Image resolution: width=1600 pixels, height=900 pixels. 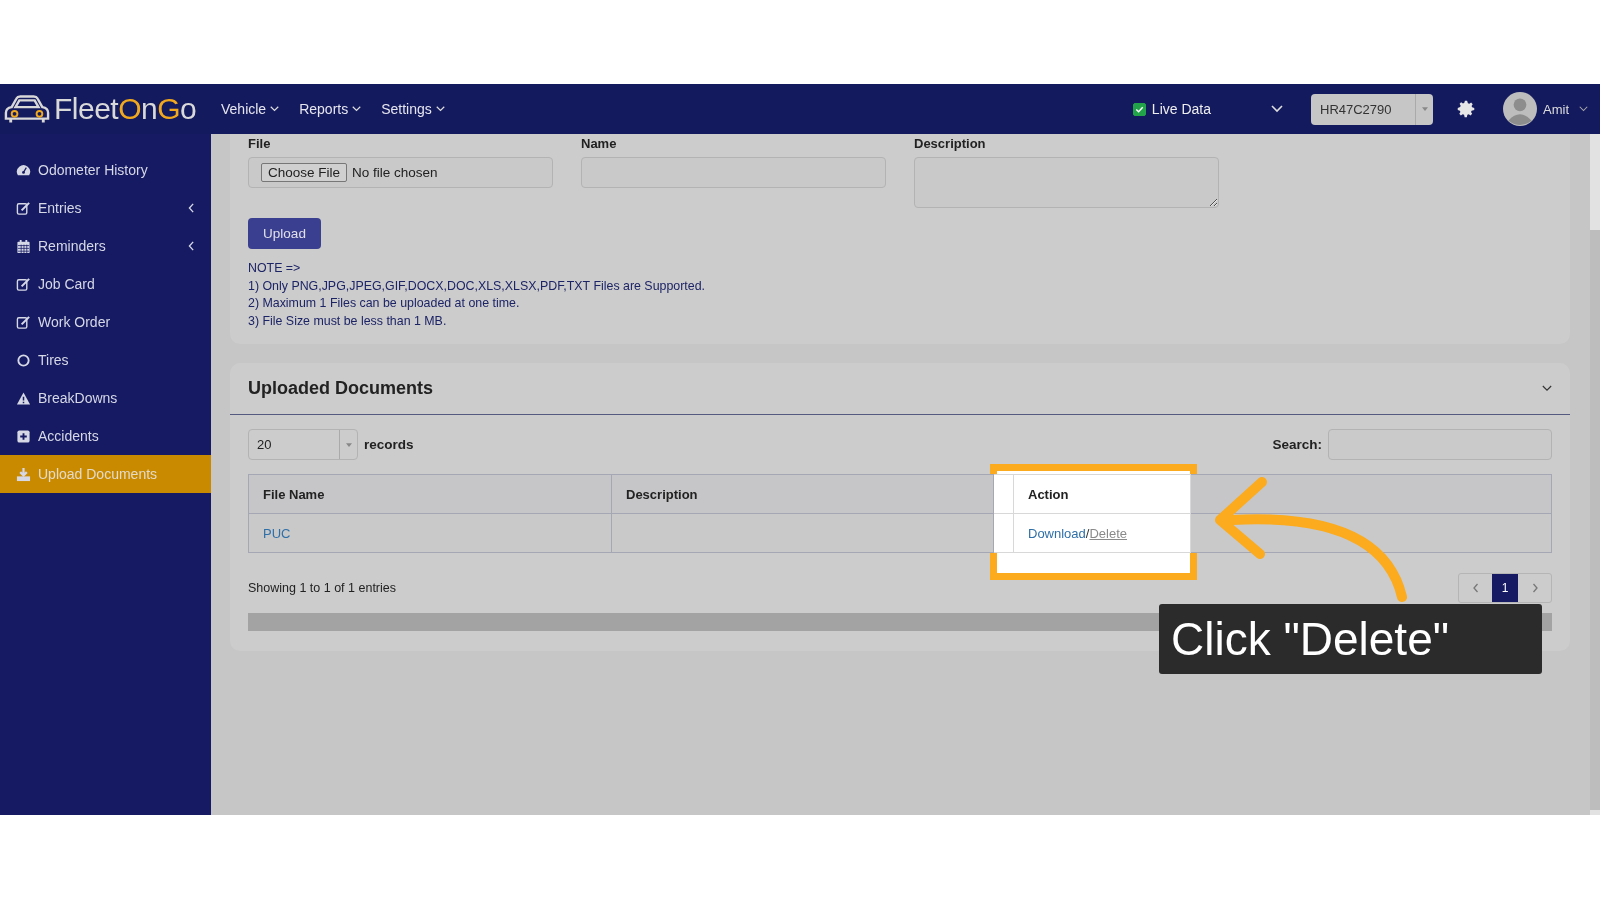 What do you see at coordinates (275, 268) in the screenshot?
I see `note-text: NOTE =>` at bounding box center [275, 268].